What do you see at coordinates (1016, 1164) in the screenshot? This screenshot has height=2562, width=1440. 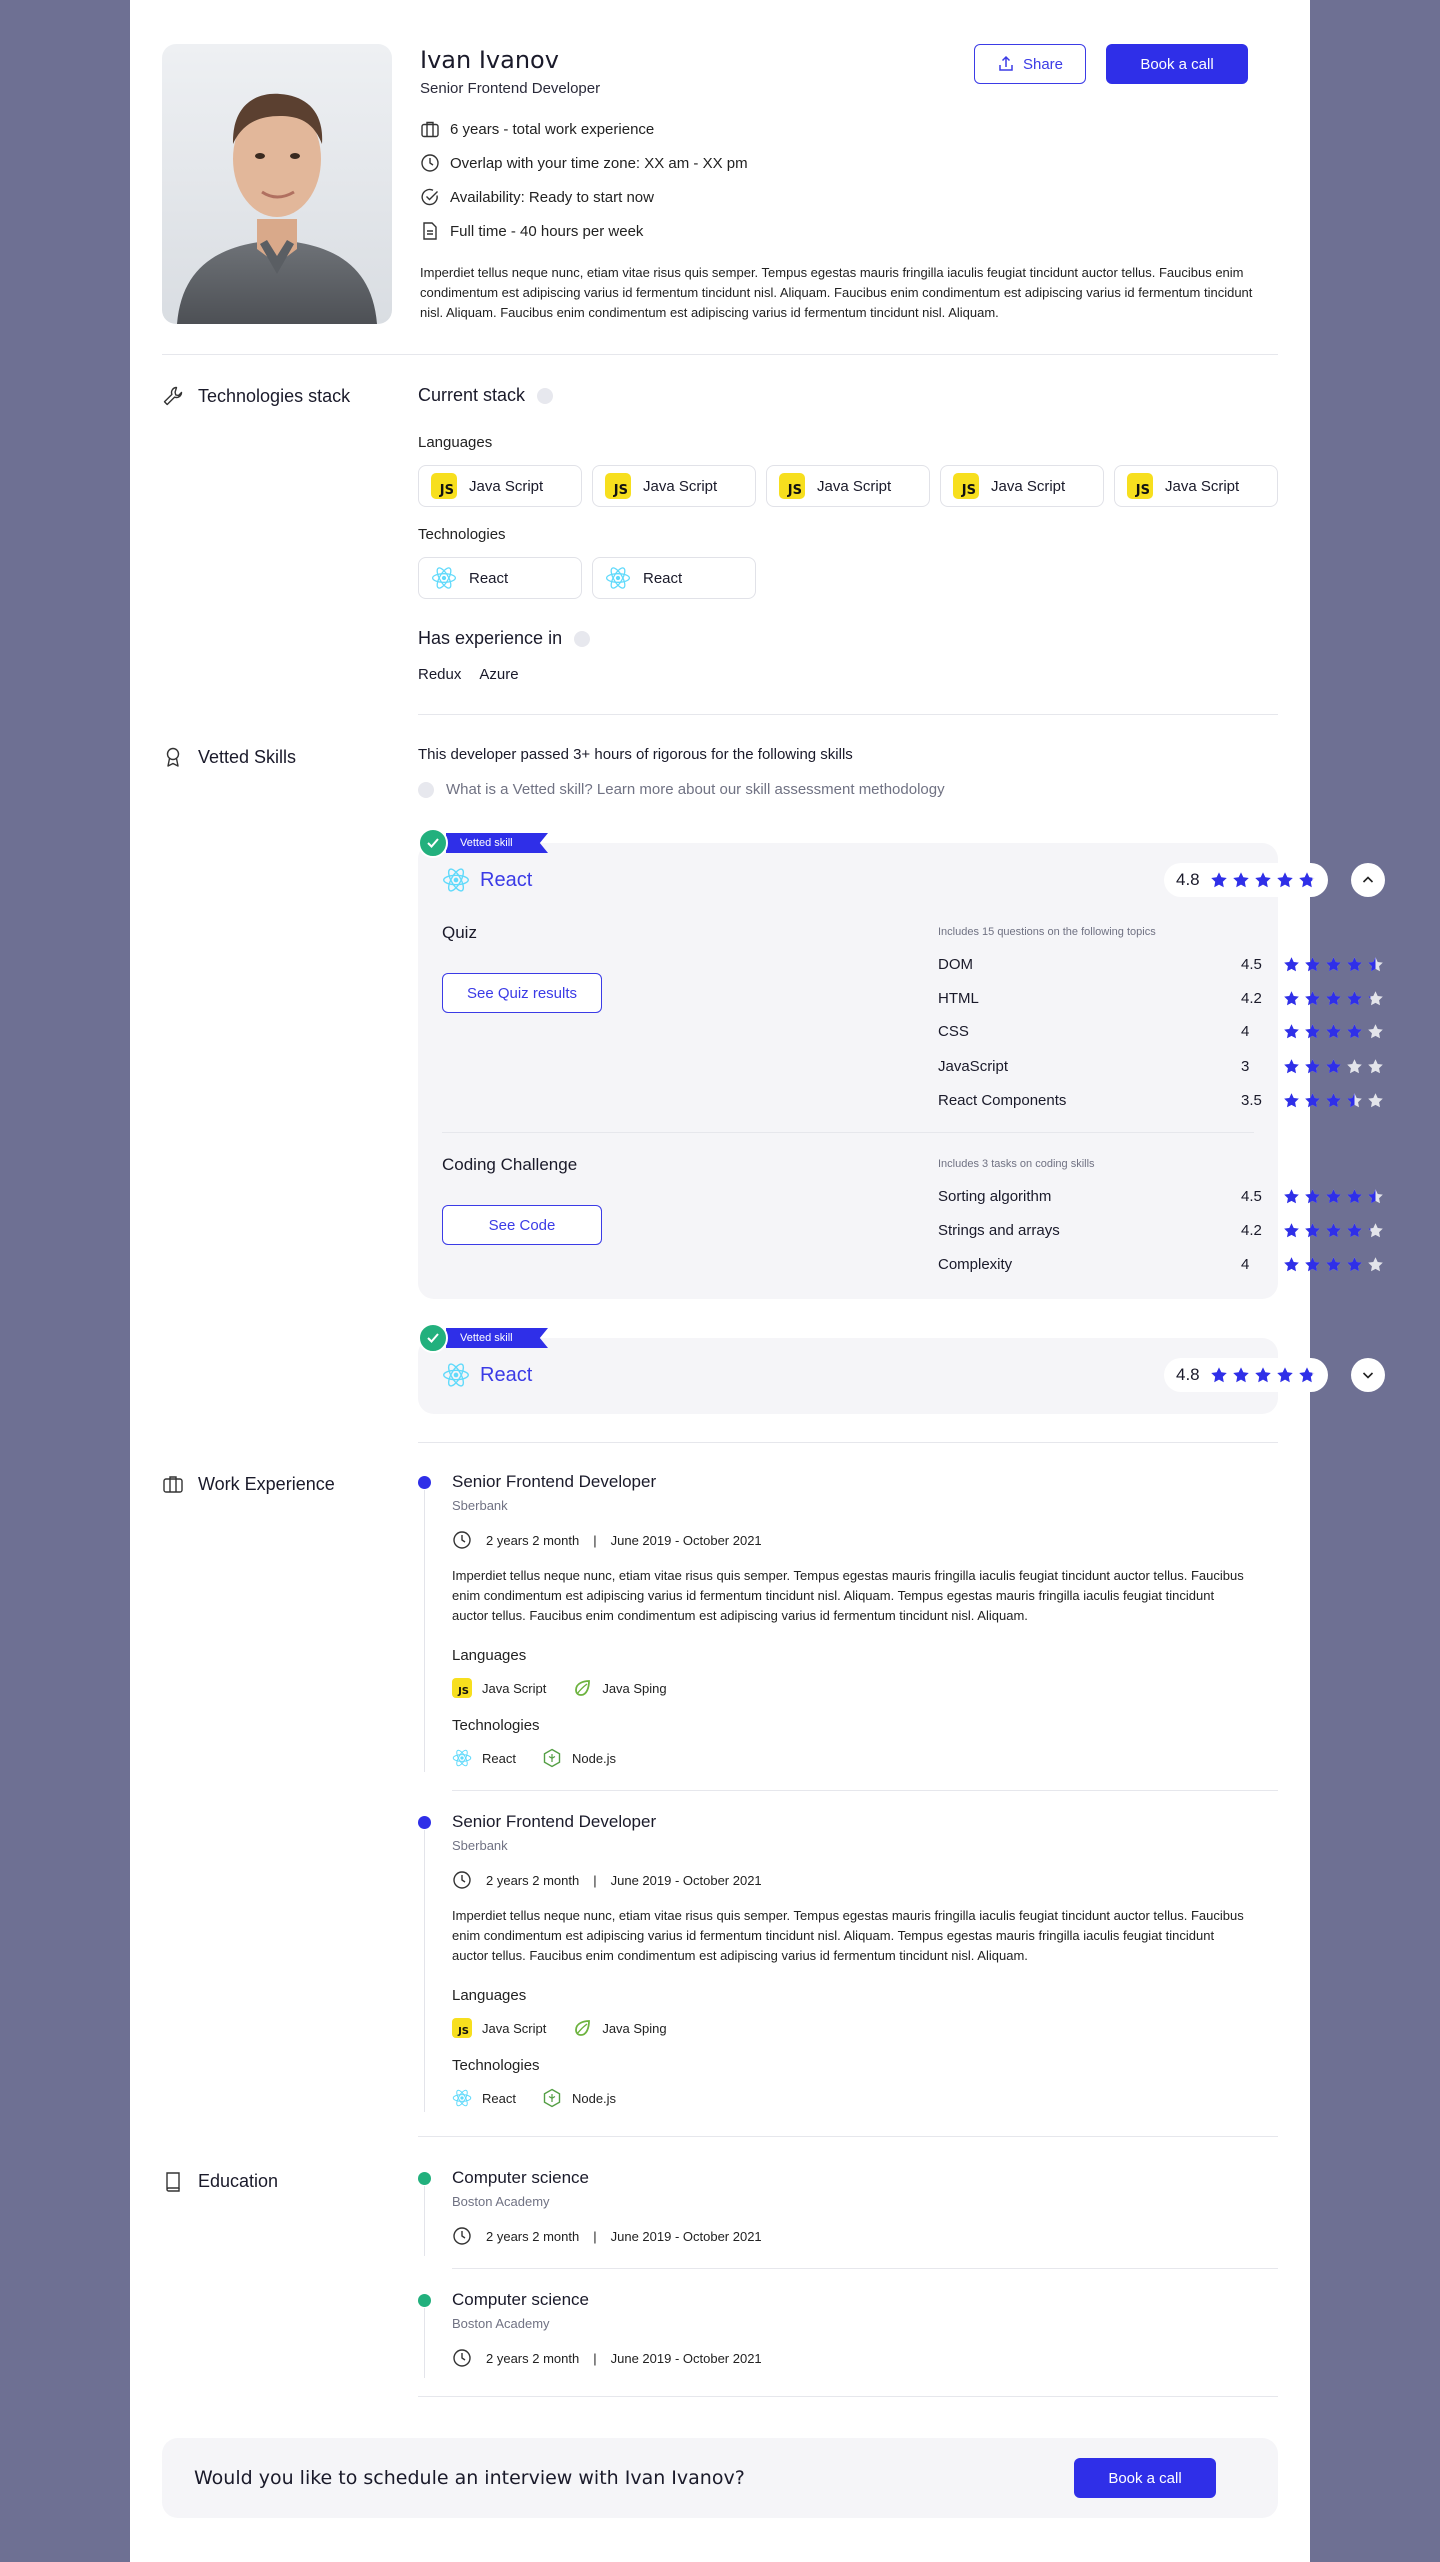 I see `coding-note: Includes 3 tasks on coding skills` at bounding box center [1016, 1164].